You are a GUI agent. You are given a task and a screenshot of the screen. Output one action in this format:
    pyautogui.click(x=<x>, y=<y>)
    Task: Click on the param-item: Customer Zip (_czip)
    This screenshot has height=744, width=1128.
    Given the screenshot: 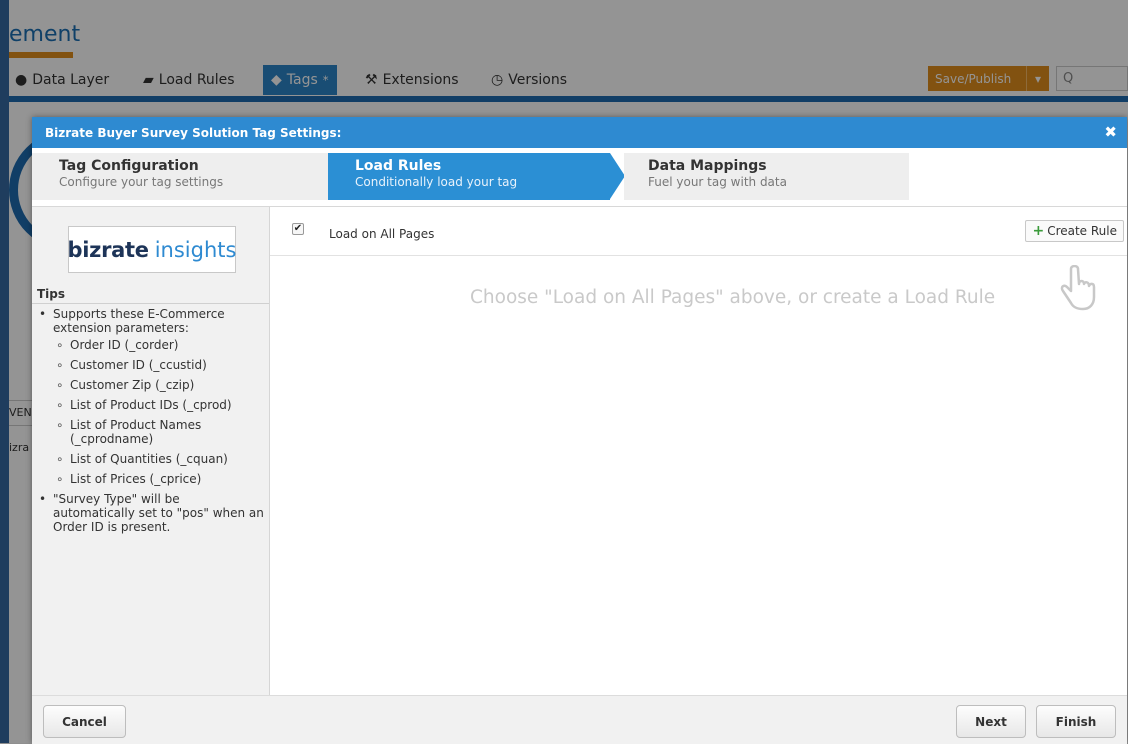 What is the action you would take?
    pyautogui.click(x=158, y=385)
    